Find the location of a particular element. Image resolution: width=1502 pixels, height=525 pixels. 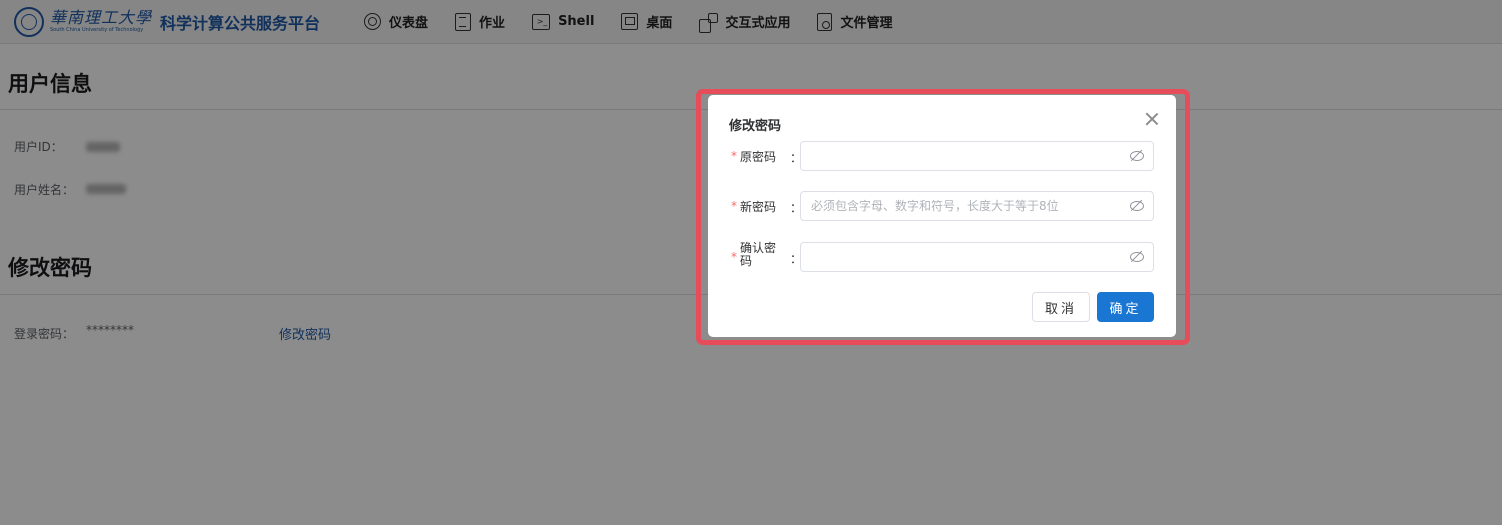

dialog-title: 修改密码 is located at coordinates (755, 126).